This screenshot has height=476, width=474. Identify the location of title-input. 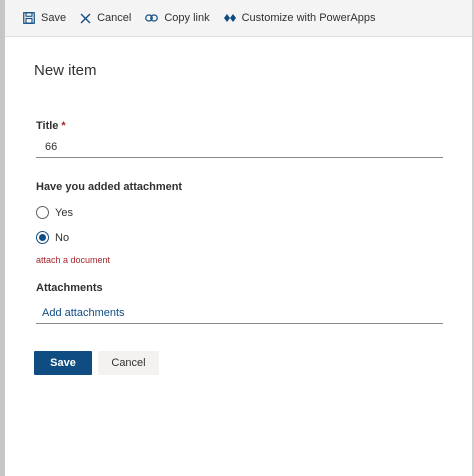
(239, 147).